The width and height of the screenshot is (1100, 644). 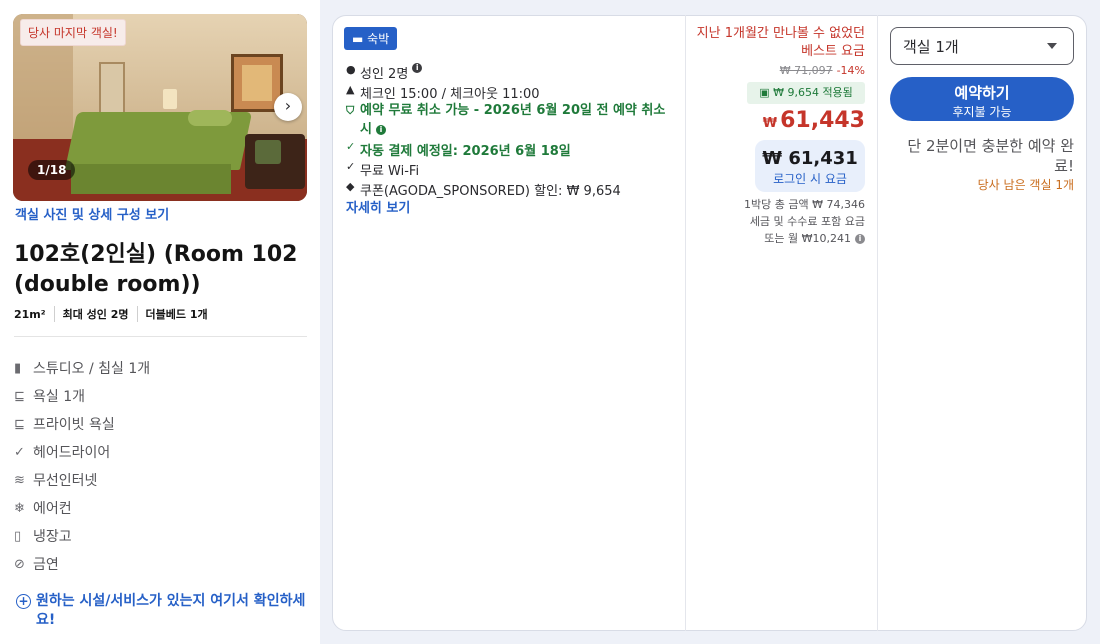 What do you see at coordinates (982, 93) in the screenshot?
I see `book-button-label: 예약하기` at bounding box center [982, 93].